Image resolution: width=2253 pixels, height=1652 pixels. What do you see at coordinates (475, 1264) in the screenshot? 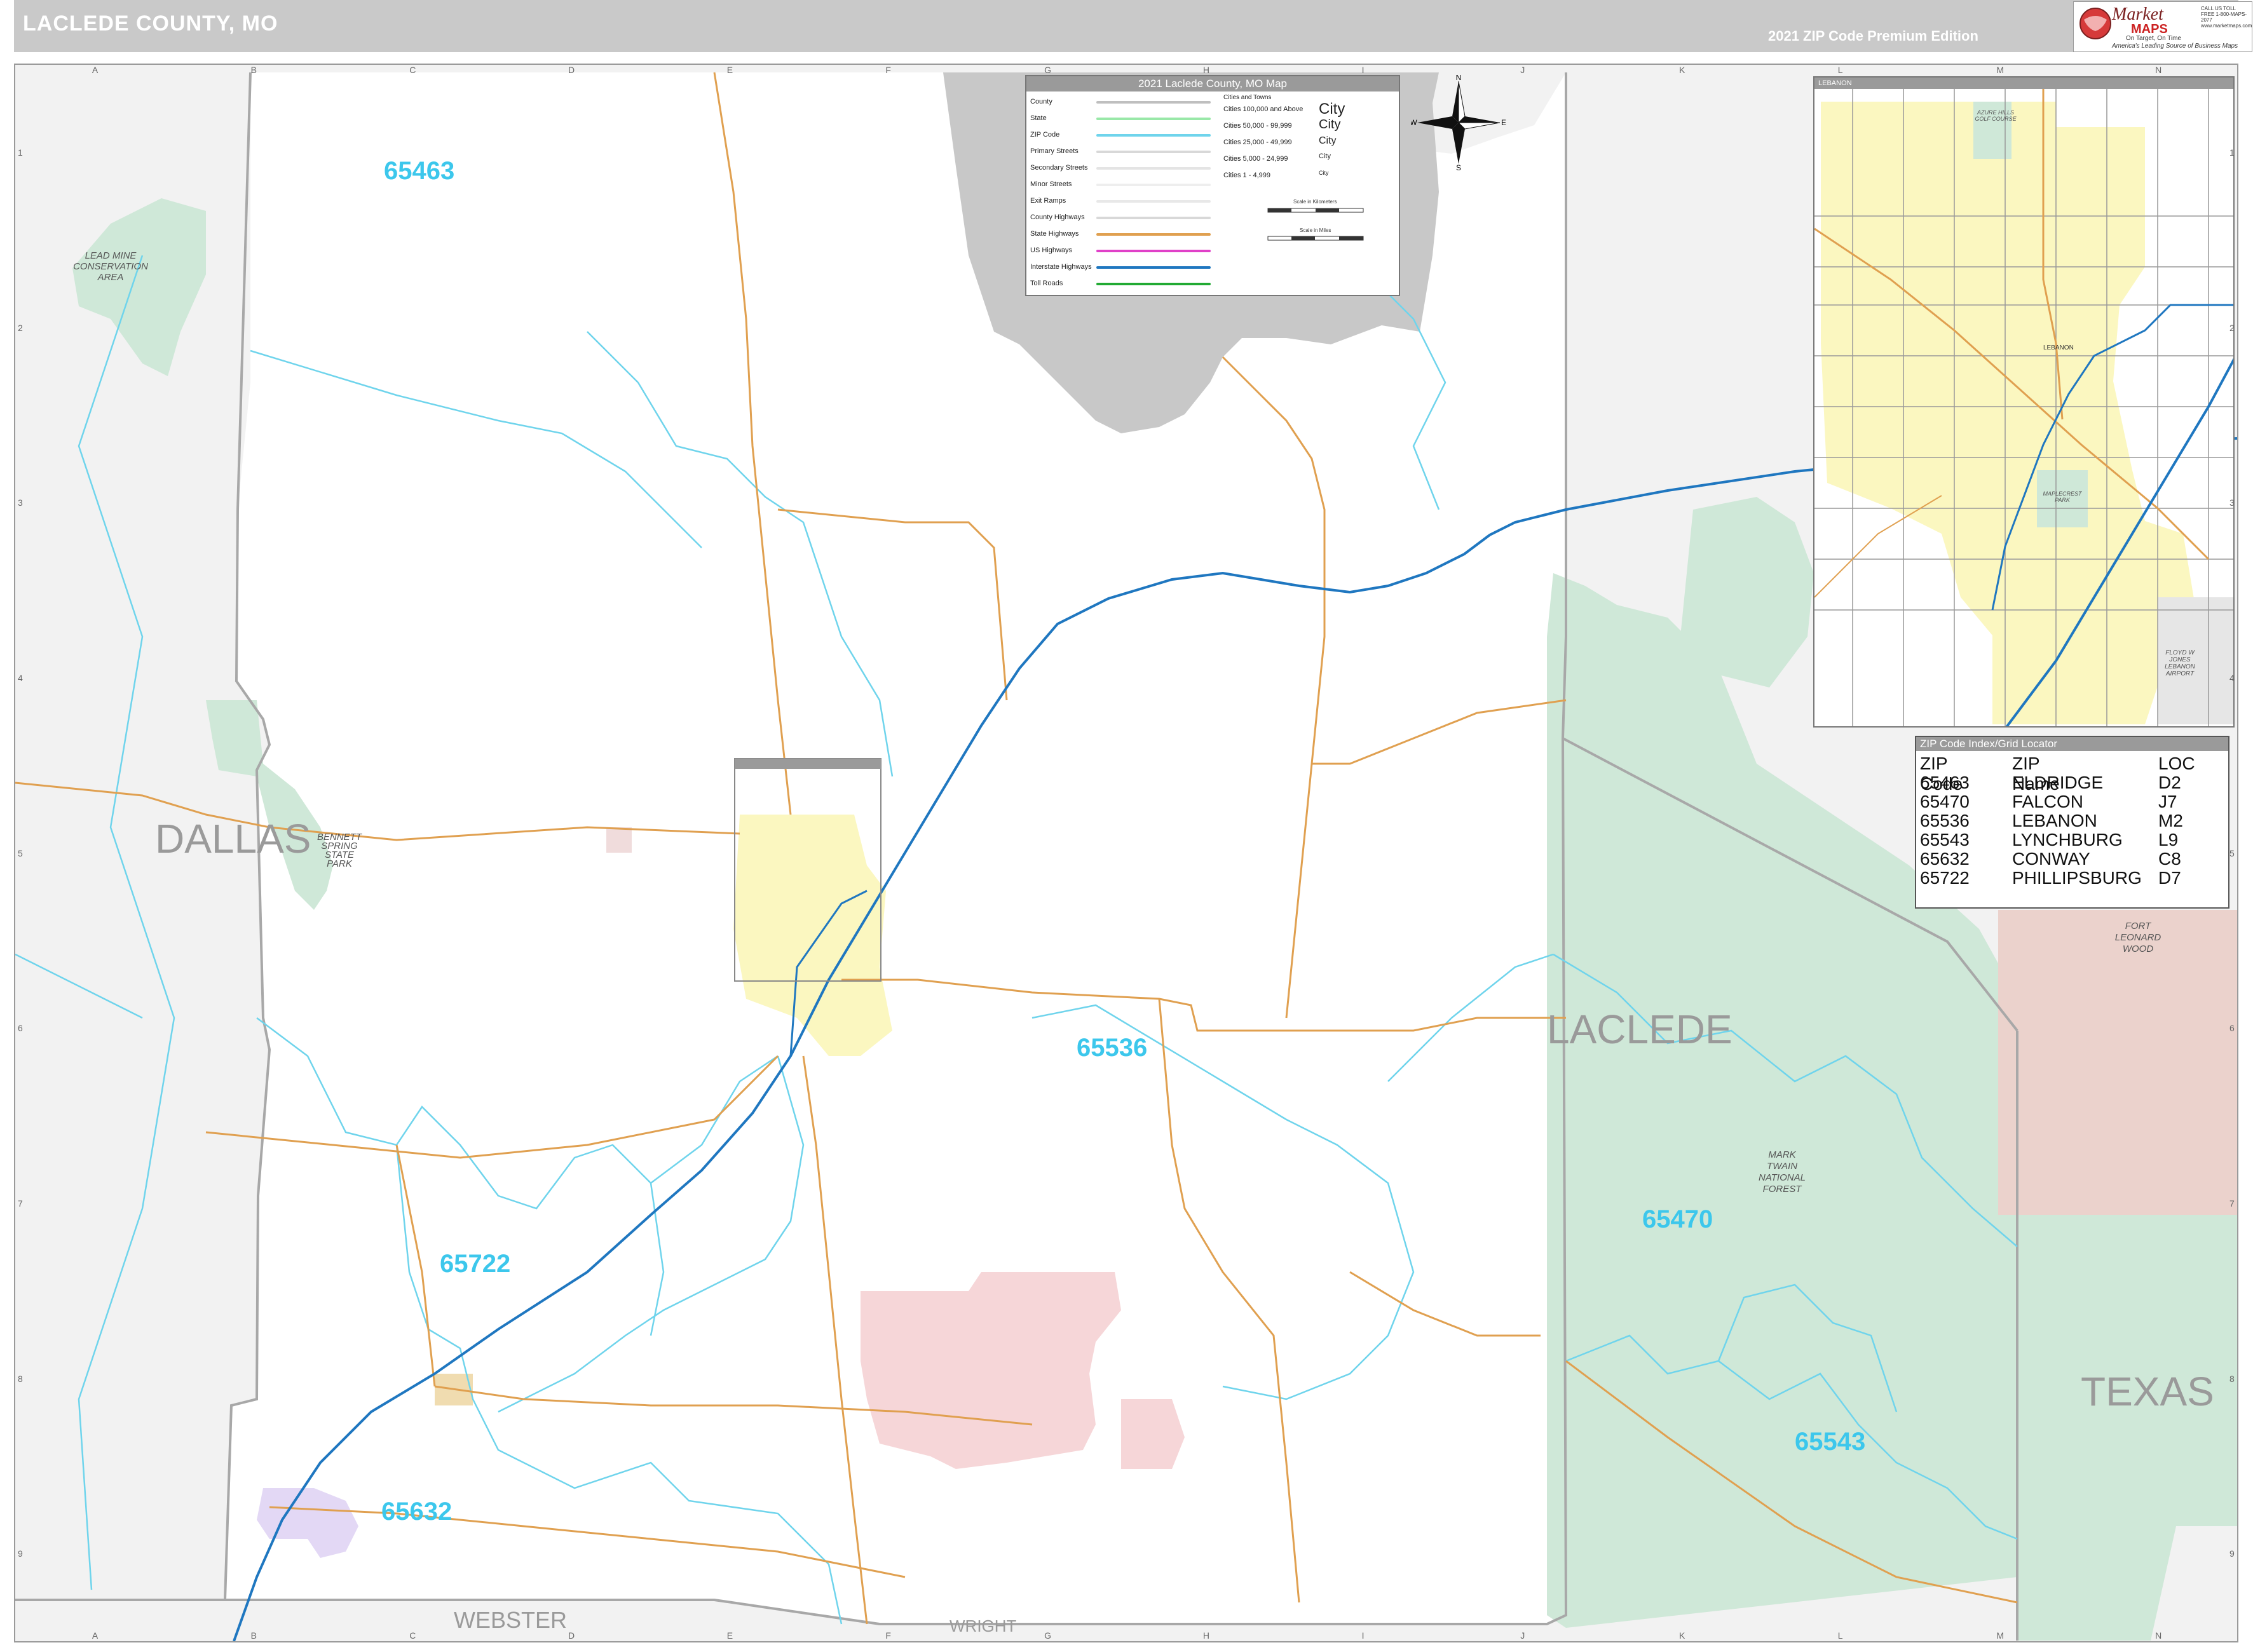
I see `zip-label-65722: 65722` at bounding box center [475, 1264].